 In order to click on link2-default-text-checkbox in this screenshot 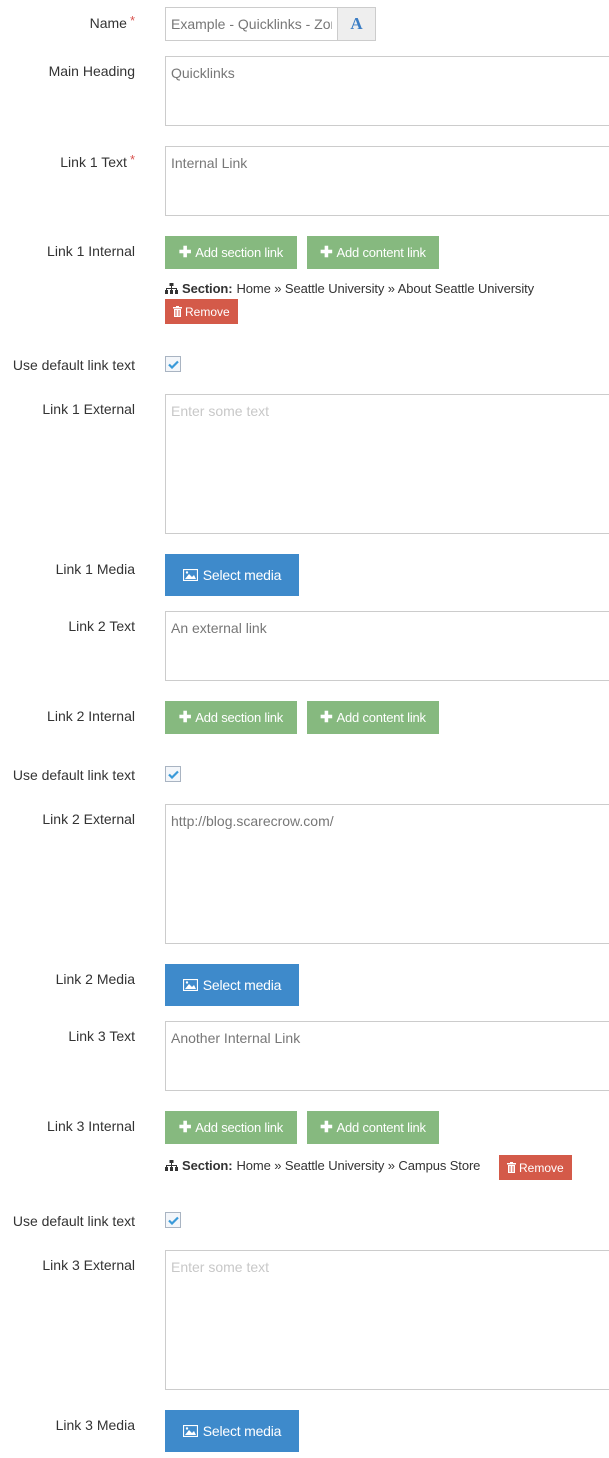, I will do `click(173, 774)`.